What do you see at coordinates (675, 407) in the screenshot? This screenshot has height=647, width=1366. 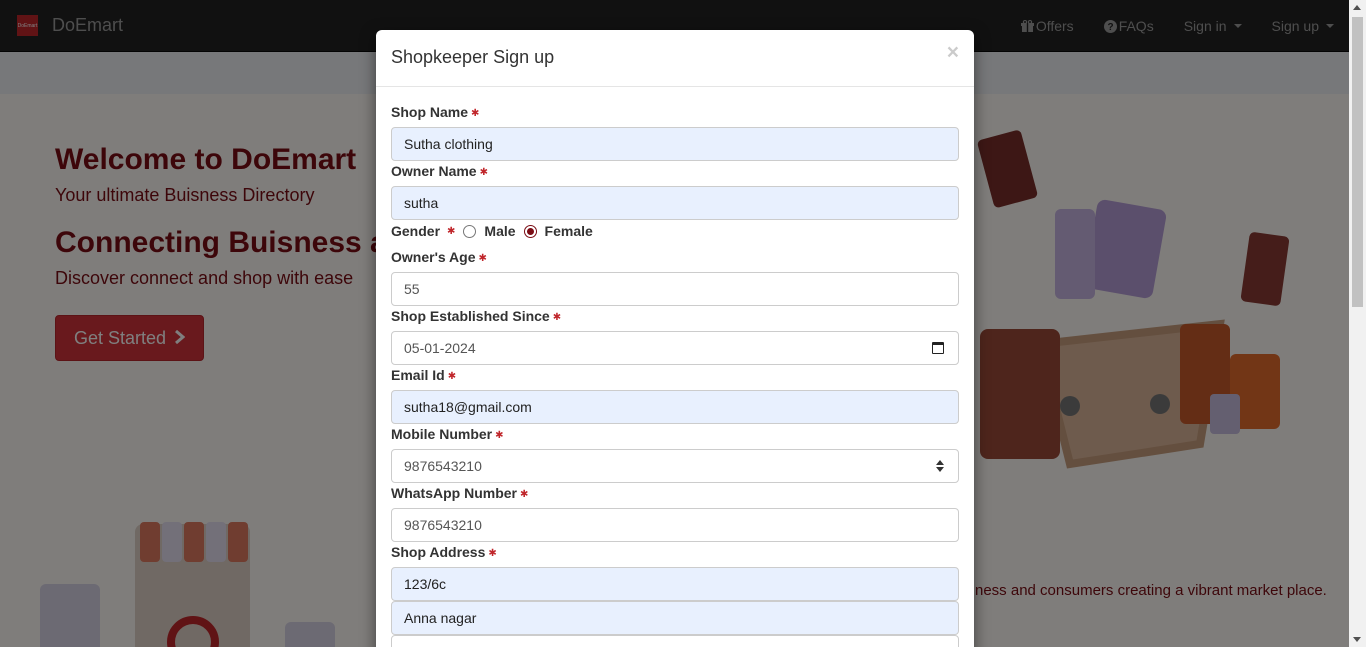 I see `email-input: sutha18@gmail.com` at bounding box center [675, 407].